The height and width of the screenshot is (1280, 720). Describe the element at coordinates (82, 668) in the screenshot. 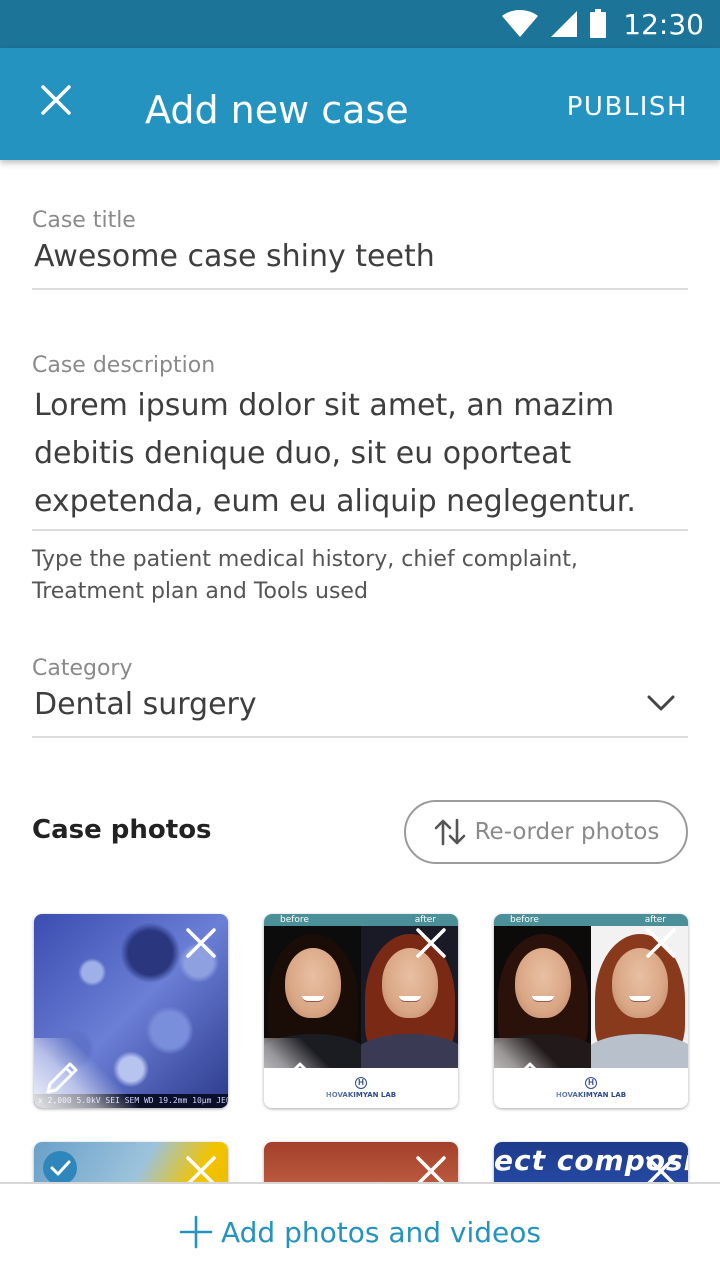

I see `category-label: Category` at that location.